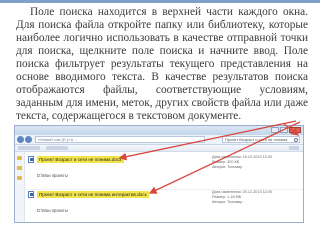 This screenshot has width=320, height=240. Describe the element at coordinates (20, 139) in the screenshot. I see `back-button` at that location.